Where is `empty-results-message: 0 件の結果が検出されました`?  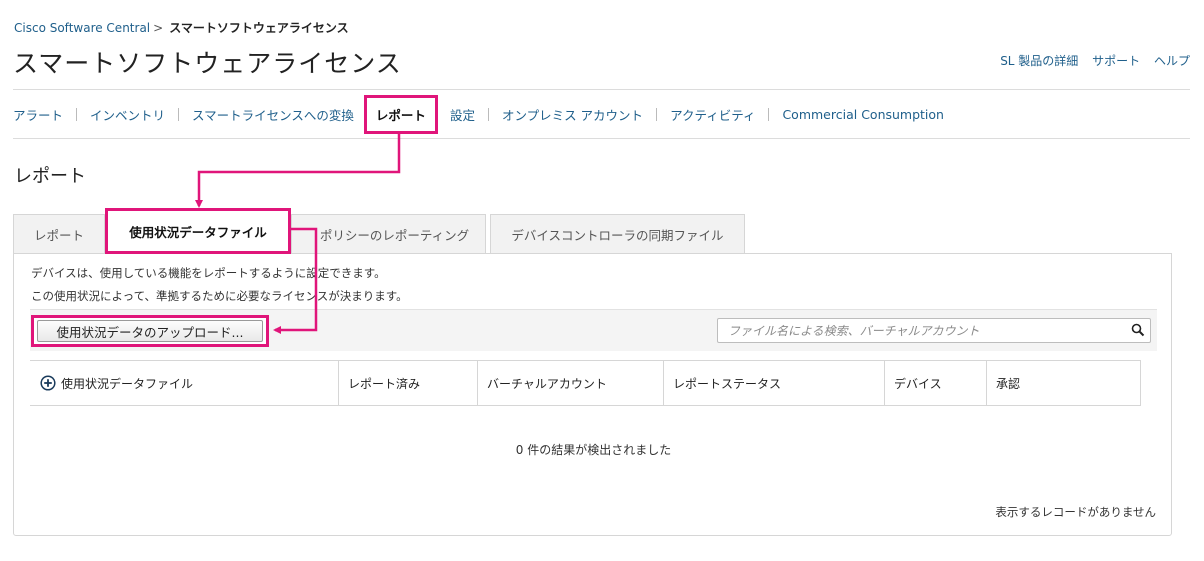 empty-results-message: 0 件の結果が検出されました is located at coordinates (593, 450).